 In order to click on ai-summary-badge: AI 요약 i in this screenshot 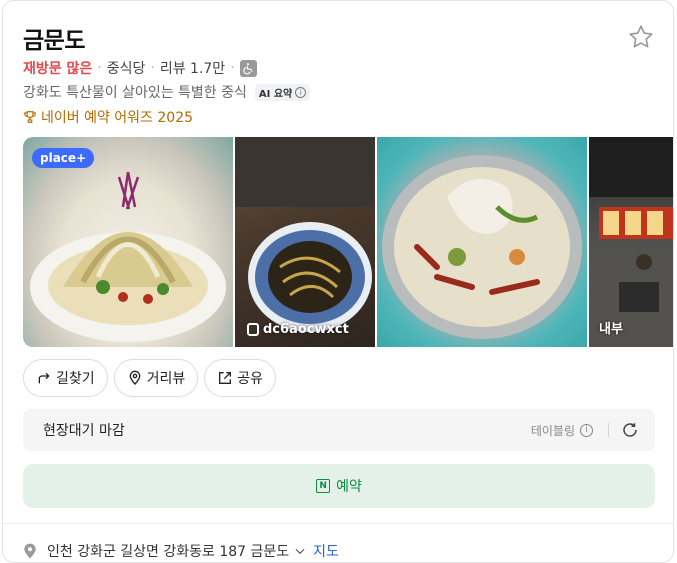, I will do `click(282, 92)`.